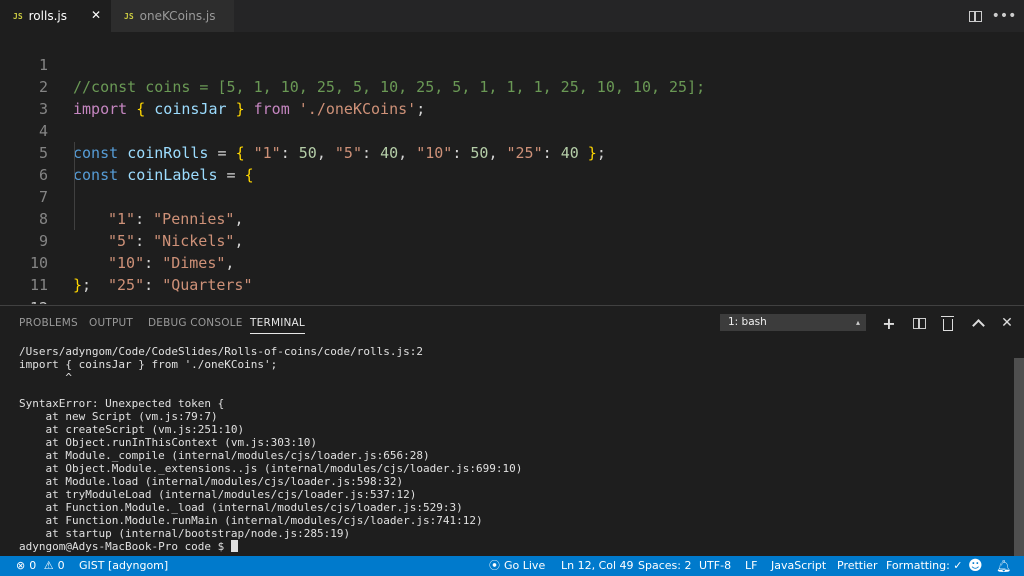 The height and width of the screenshot is (576, 1024). I want to click on tab-label: rolls.js, so click(47, 16).